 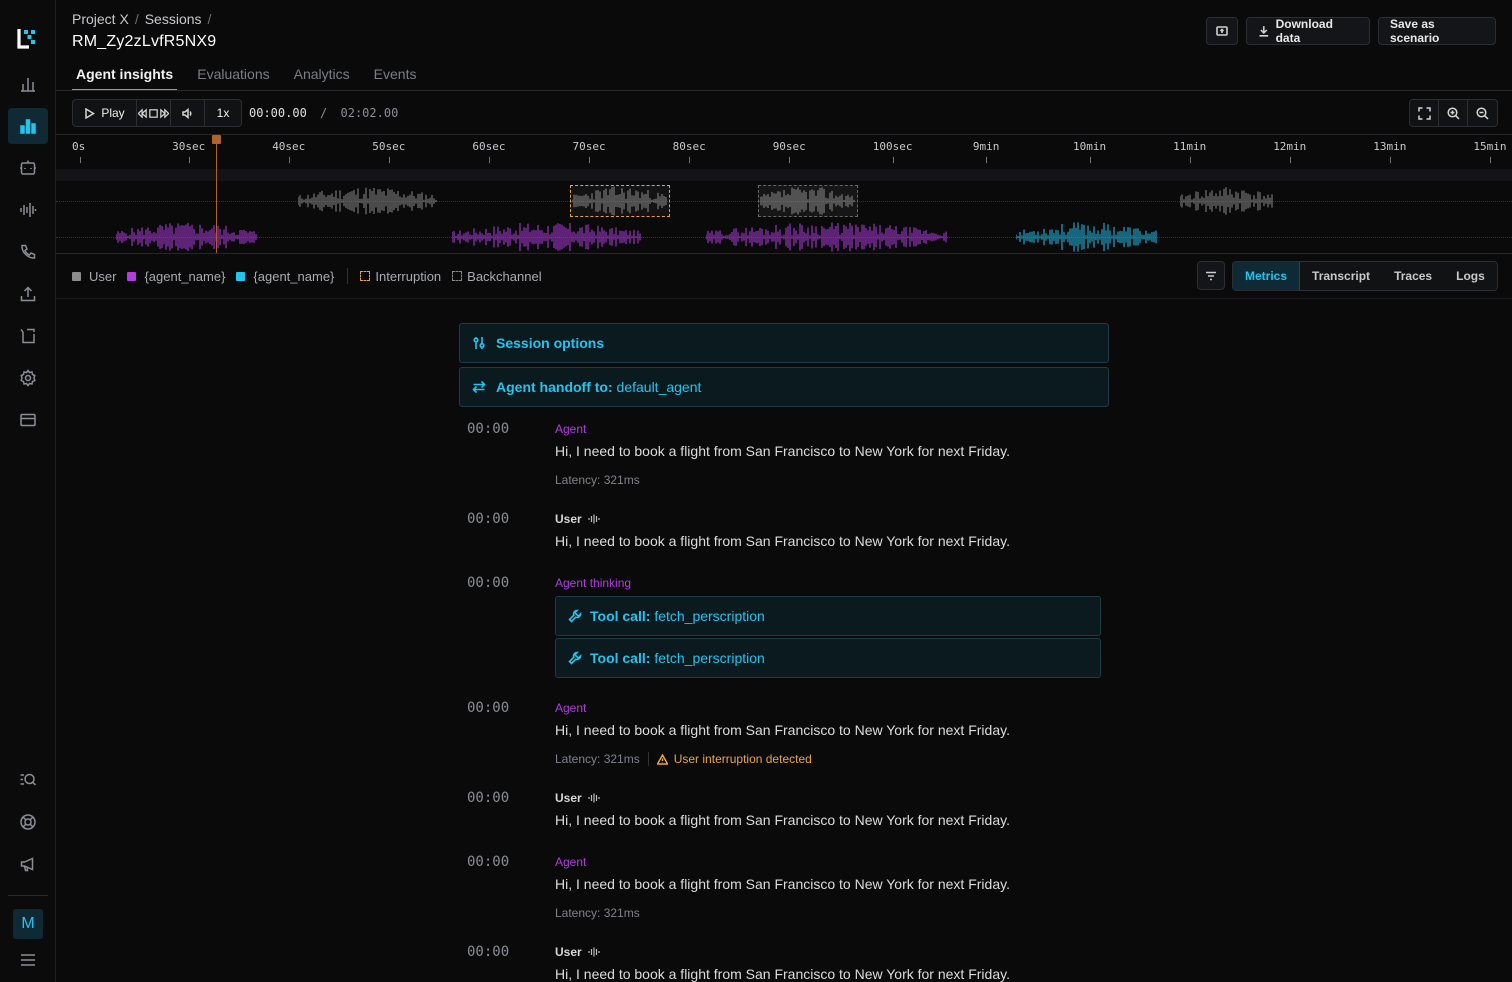 What do you see at coordinates (1090, 146) in the screenshot?
I see `timeline-tick-label: 10min` at bounding box center [1090, 146].